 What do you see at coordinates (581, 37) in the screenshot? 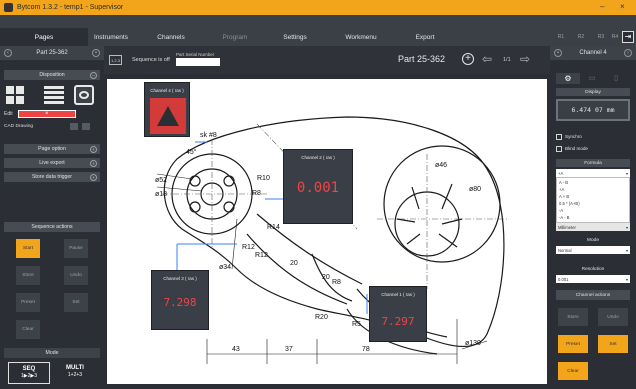
I see `menu-r2: R2` at bounding box center [581, 37].